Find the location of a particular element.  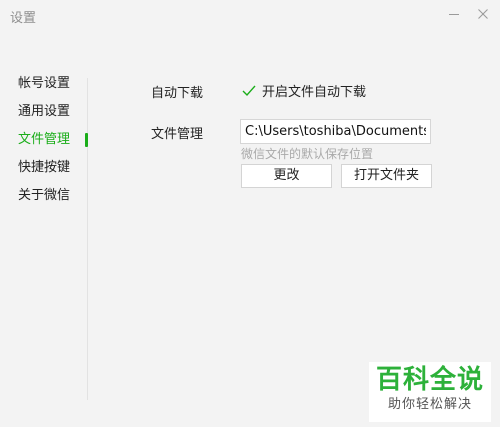

save-path-field is located at coordinates (335, 131).